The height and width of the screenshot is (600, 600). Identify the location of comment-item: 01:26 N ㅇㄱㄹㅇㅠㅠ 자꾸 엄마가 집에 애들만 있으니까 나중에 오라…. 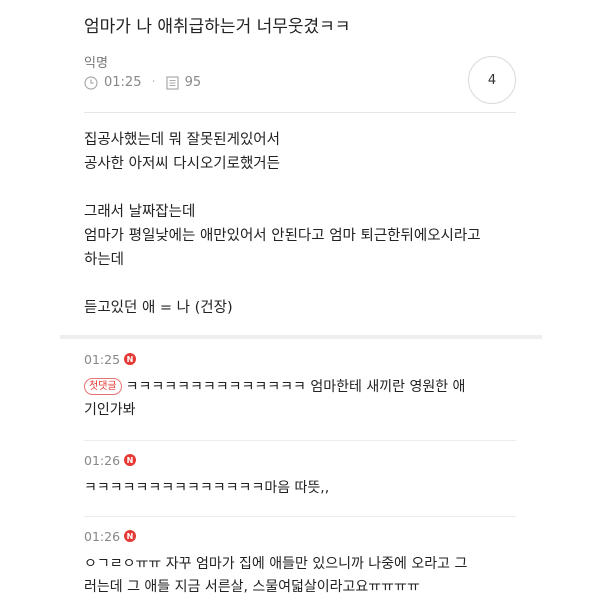
(300, 563).